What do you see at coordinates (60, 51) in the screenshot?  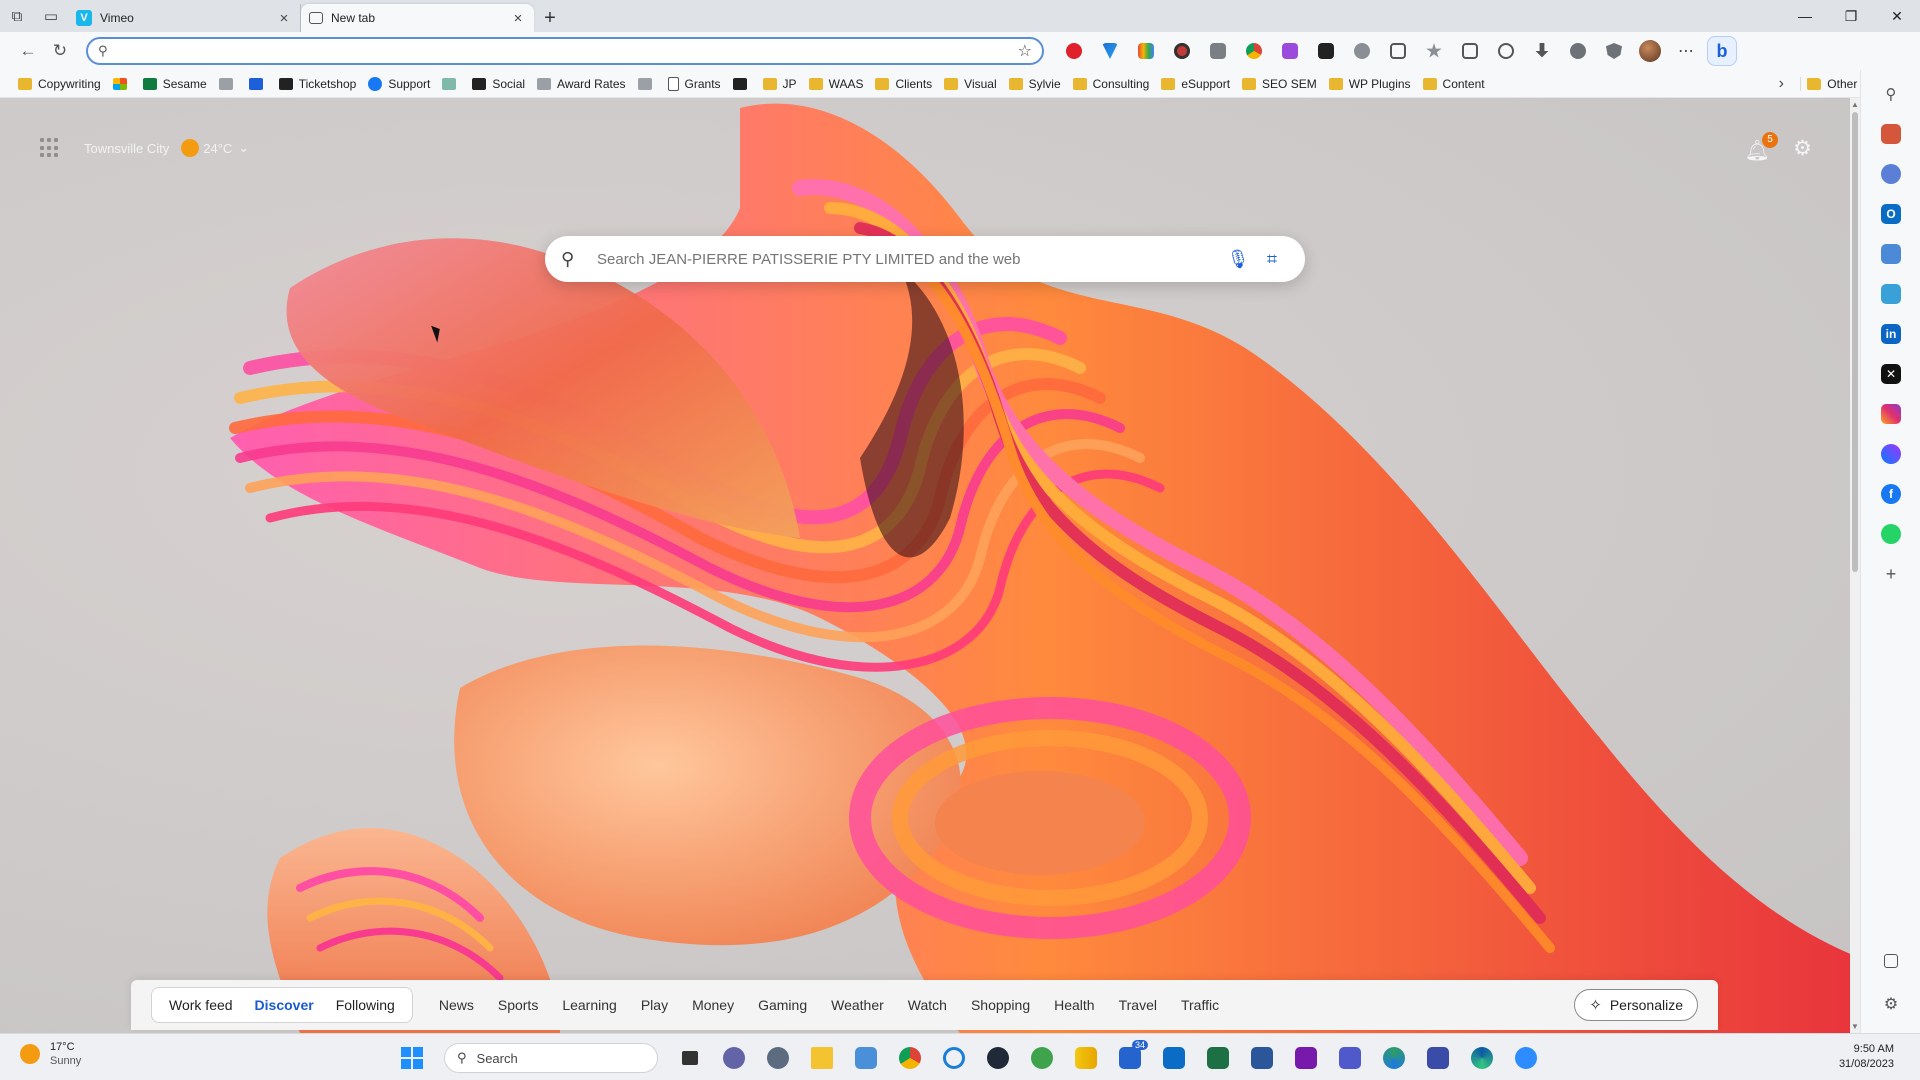 I see `refresh-icon: ↻` at bounding box center [60, 51].